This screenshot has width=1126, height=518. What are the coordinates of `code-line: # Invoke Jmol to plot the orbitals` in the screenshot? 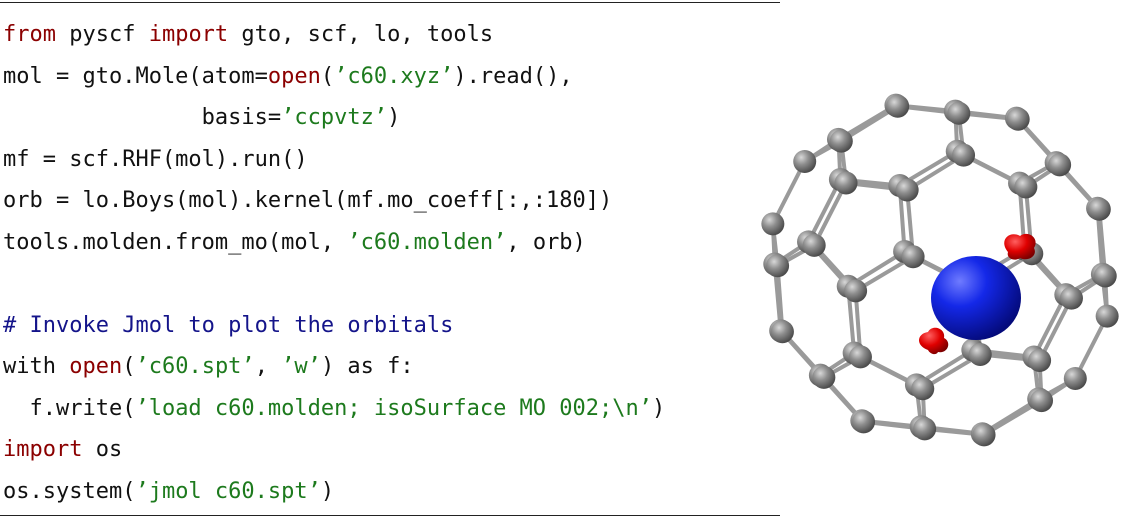 It's located at (334, 326).